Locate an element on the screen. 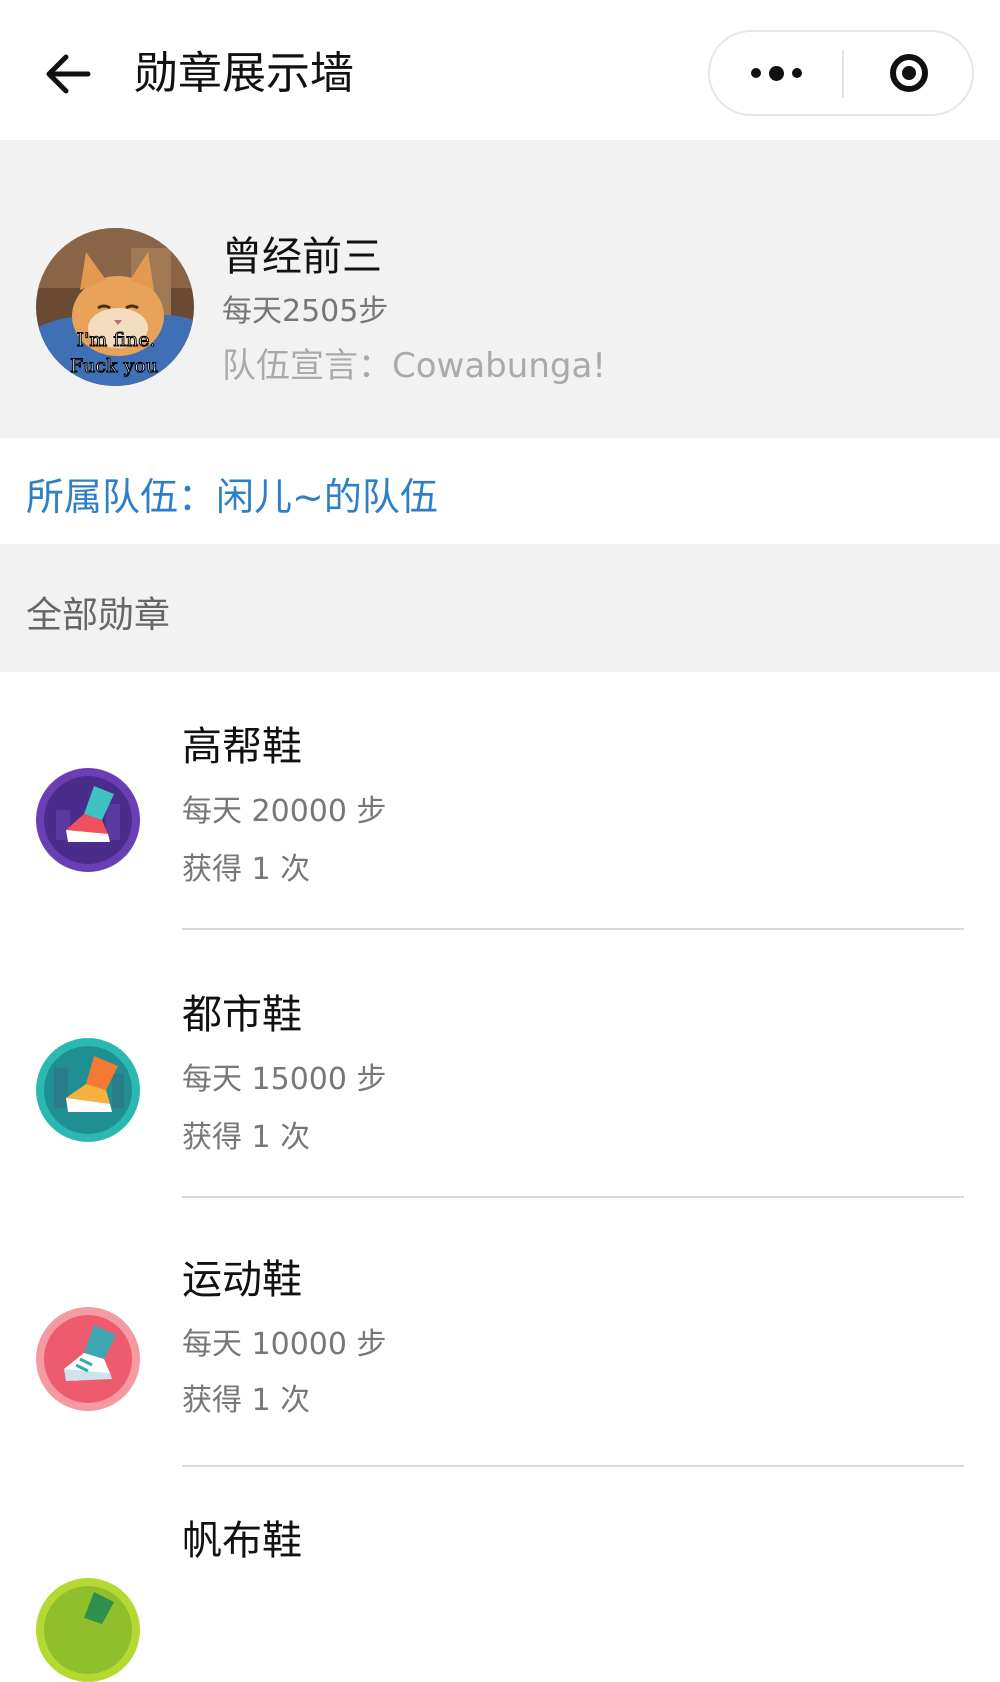  sports-shoe-icon is located at coordinates (88, 1359).